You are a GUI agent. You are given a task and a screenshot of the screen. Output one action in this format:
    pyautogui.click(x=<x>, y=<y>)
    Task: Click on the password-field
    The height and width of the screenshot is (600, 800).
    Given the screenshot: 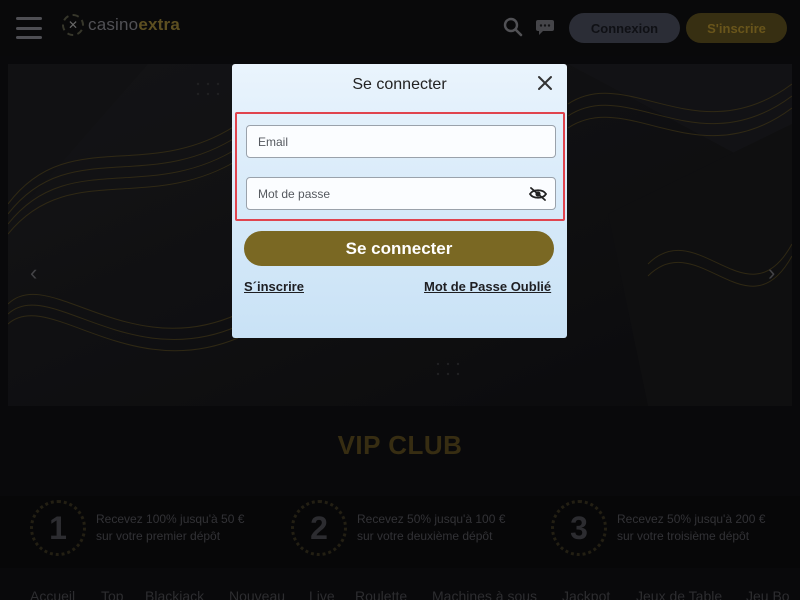 What is the action you would take?
    pyautogui.click(x=401, y=193)
    